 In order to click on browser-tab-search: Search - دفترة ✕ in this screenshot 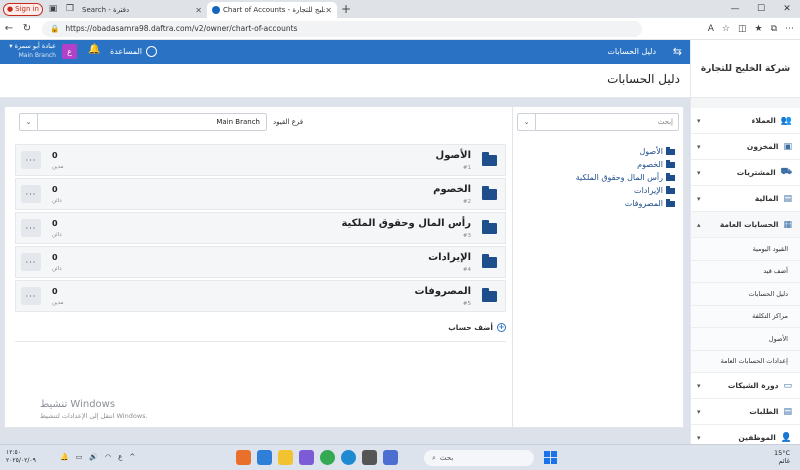, I will do `click(142, 10)`.